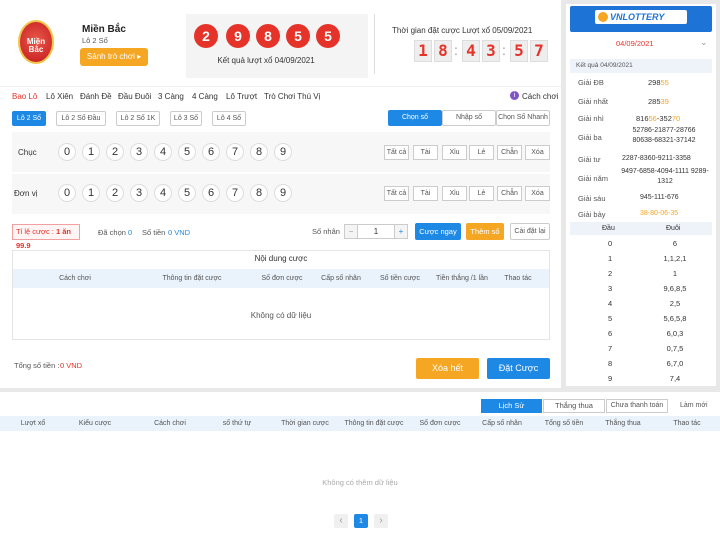 The image size is (720, 538). What do you see at coordinates (341, 521) in the screenshot?
I see `prev-page-button: ‹` at bounding box center [341, 521].